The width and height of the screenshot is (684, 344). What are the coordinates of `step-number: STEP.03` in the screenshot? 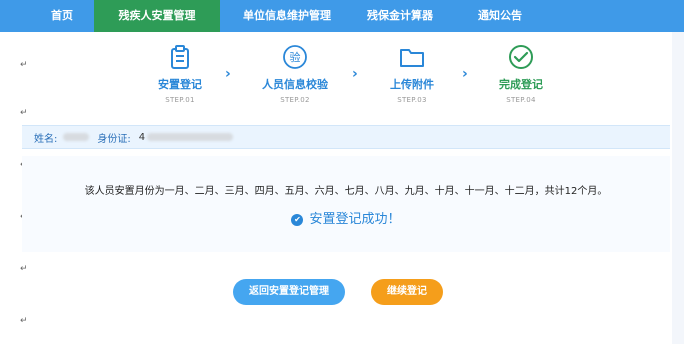 It's located at (412, 100).